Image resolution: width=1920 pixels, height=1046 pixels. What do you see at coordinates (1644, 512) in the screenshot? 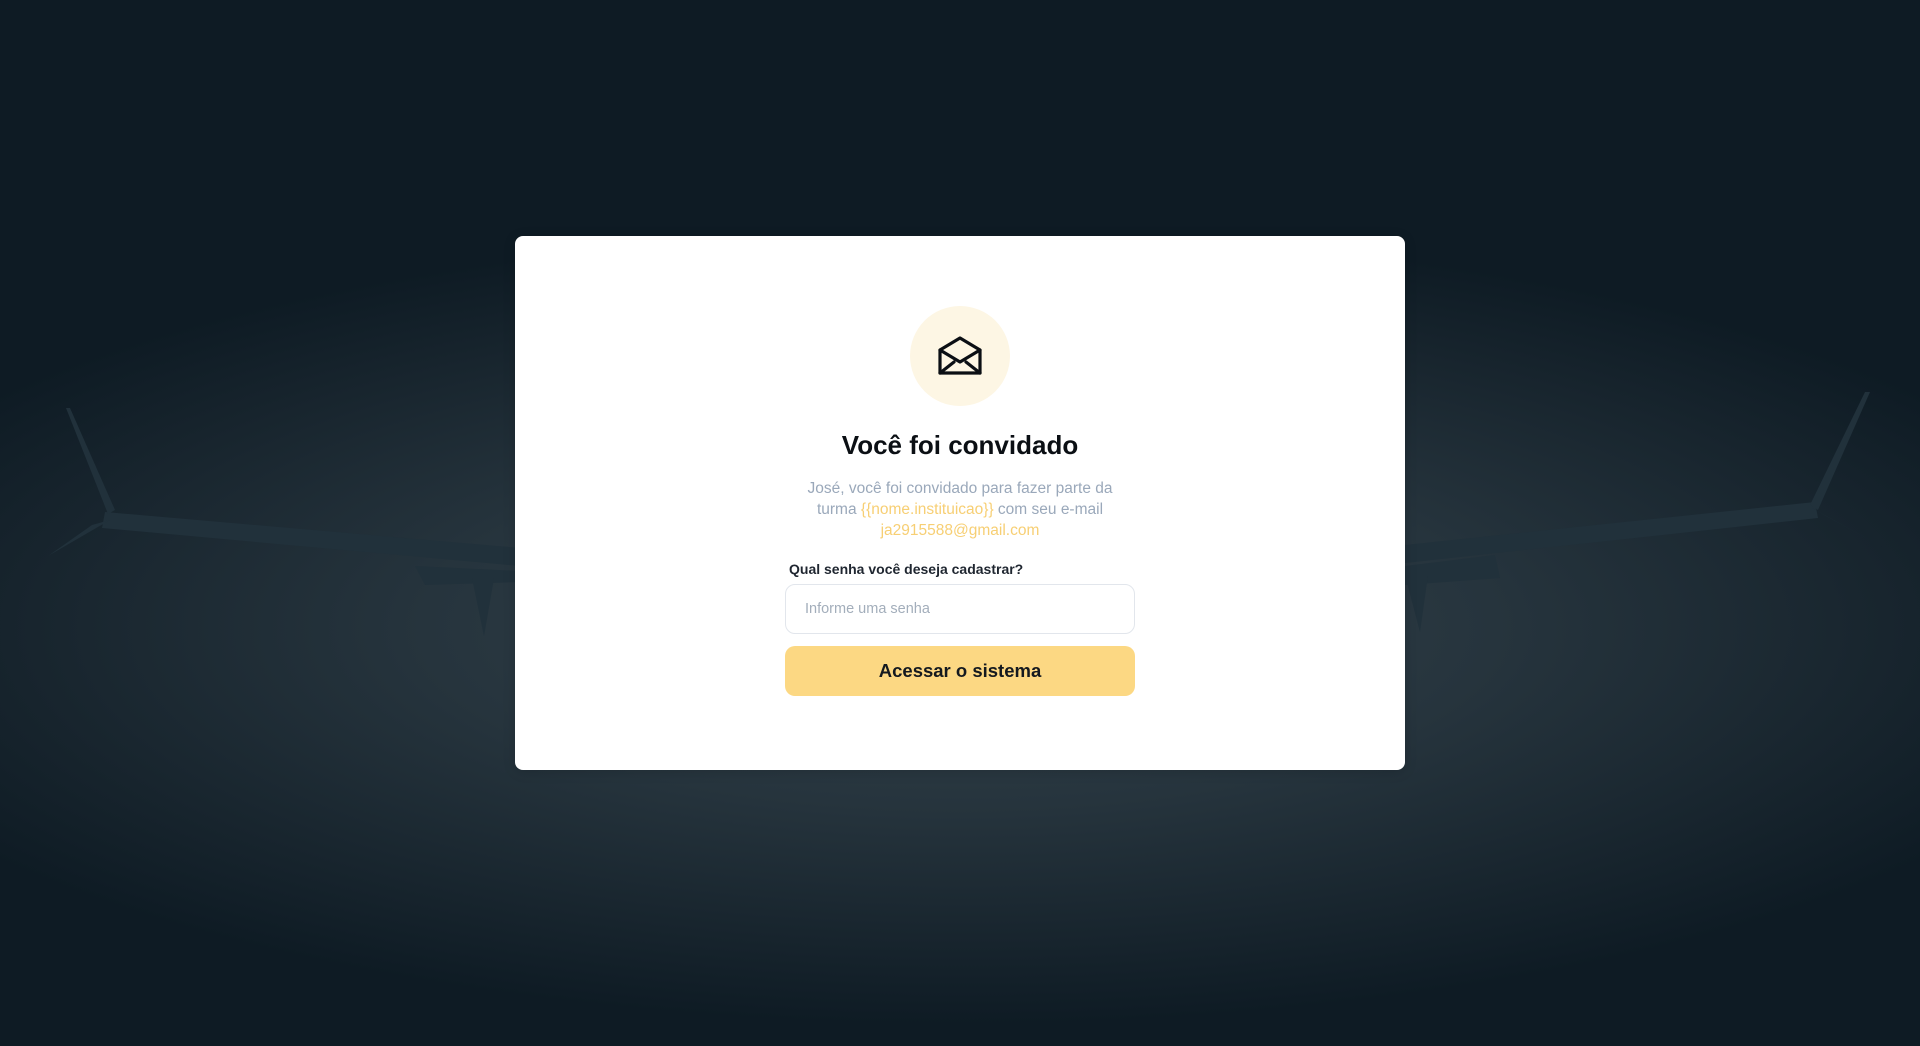
I see `right-wing` at bounding box center [1644, 512].